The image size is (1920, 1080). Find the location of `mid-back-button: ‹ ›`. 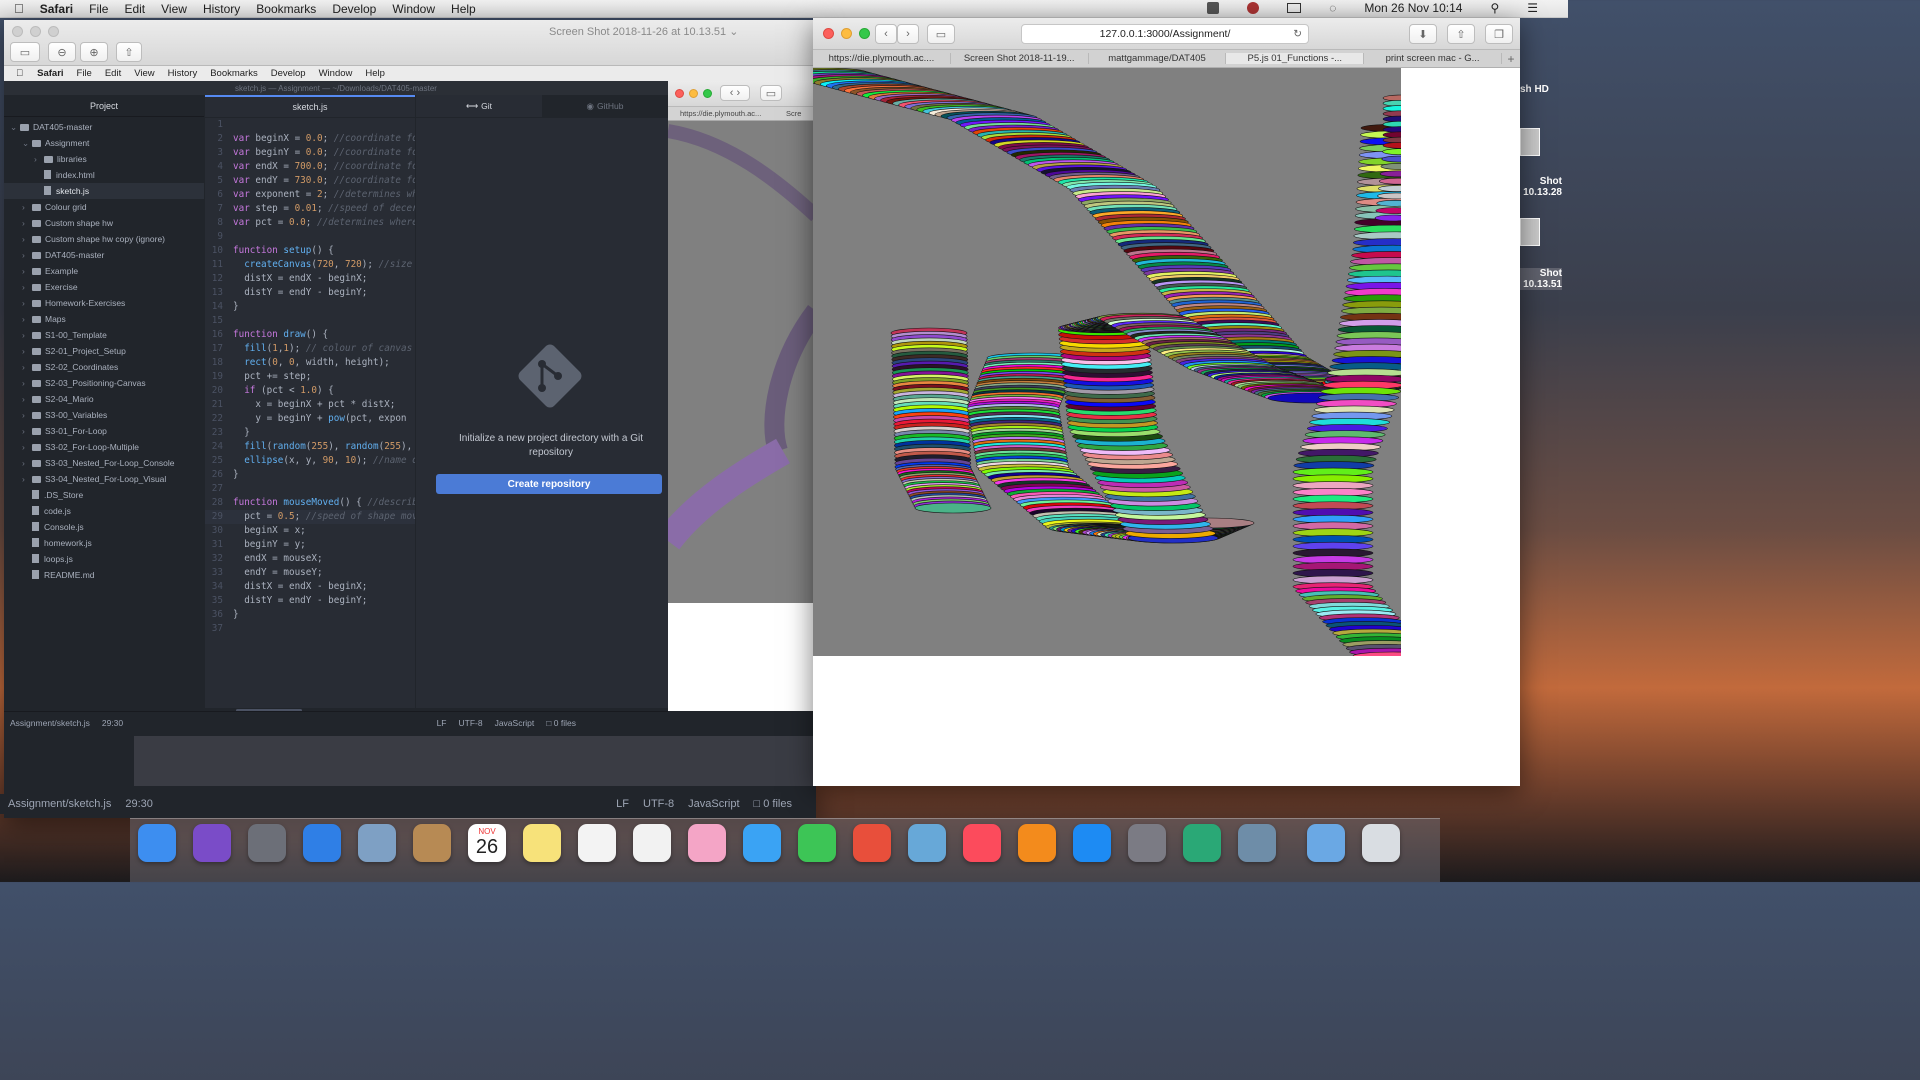

mid-back-button: ‹ › is located at coordinates (735, 93).